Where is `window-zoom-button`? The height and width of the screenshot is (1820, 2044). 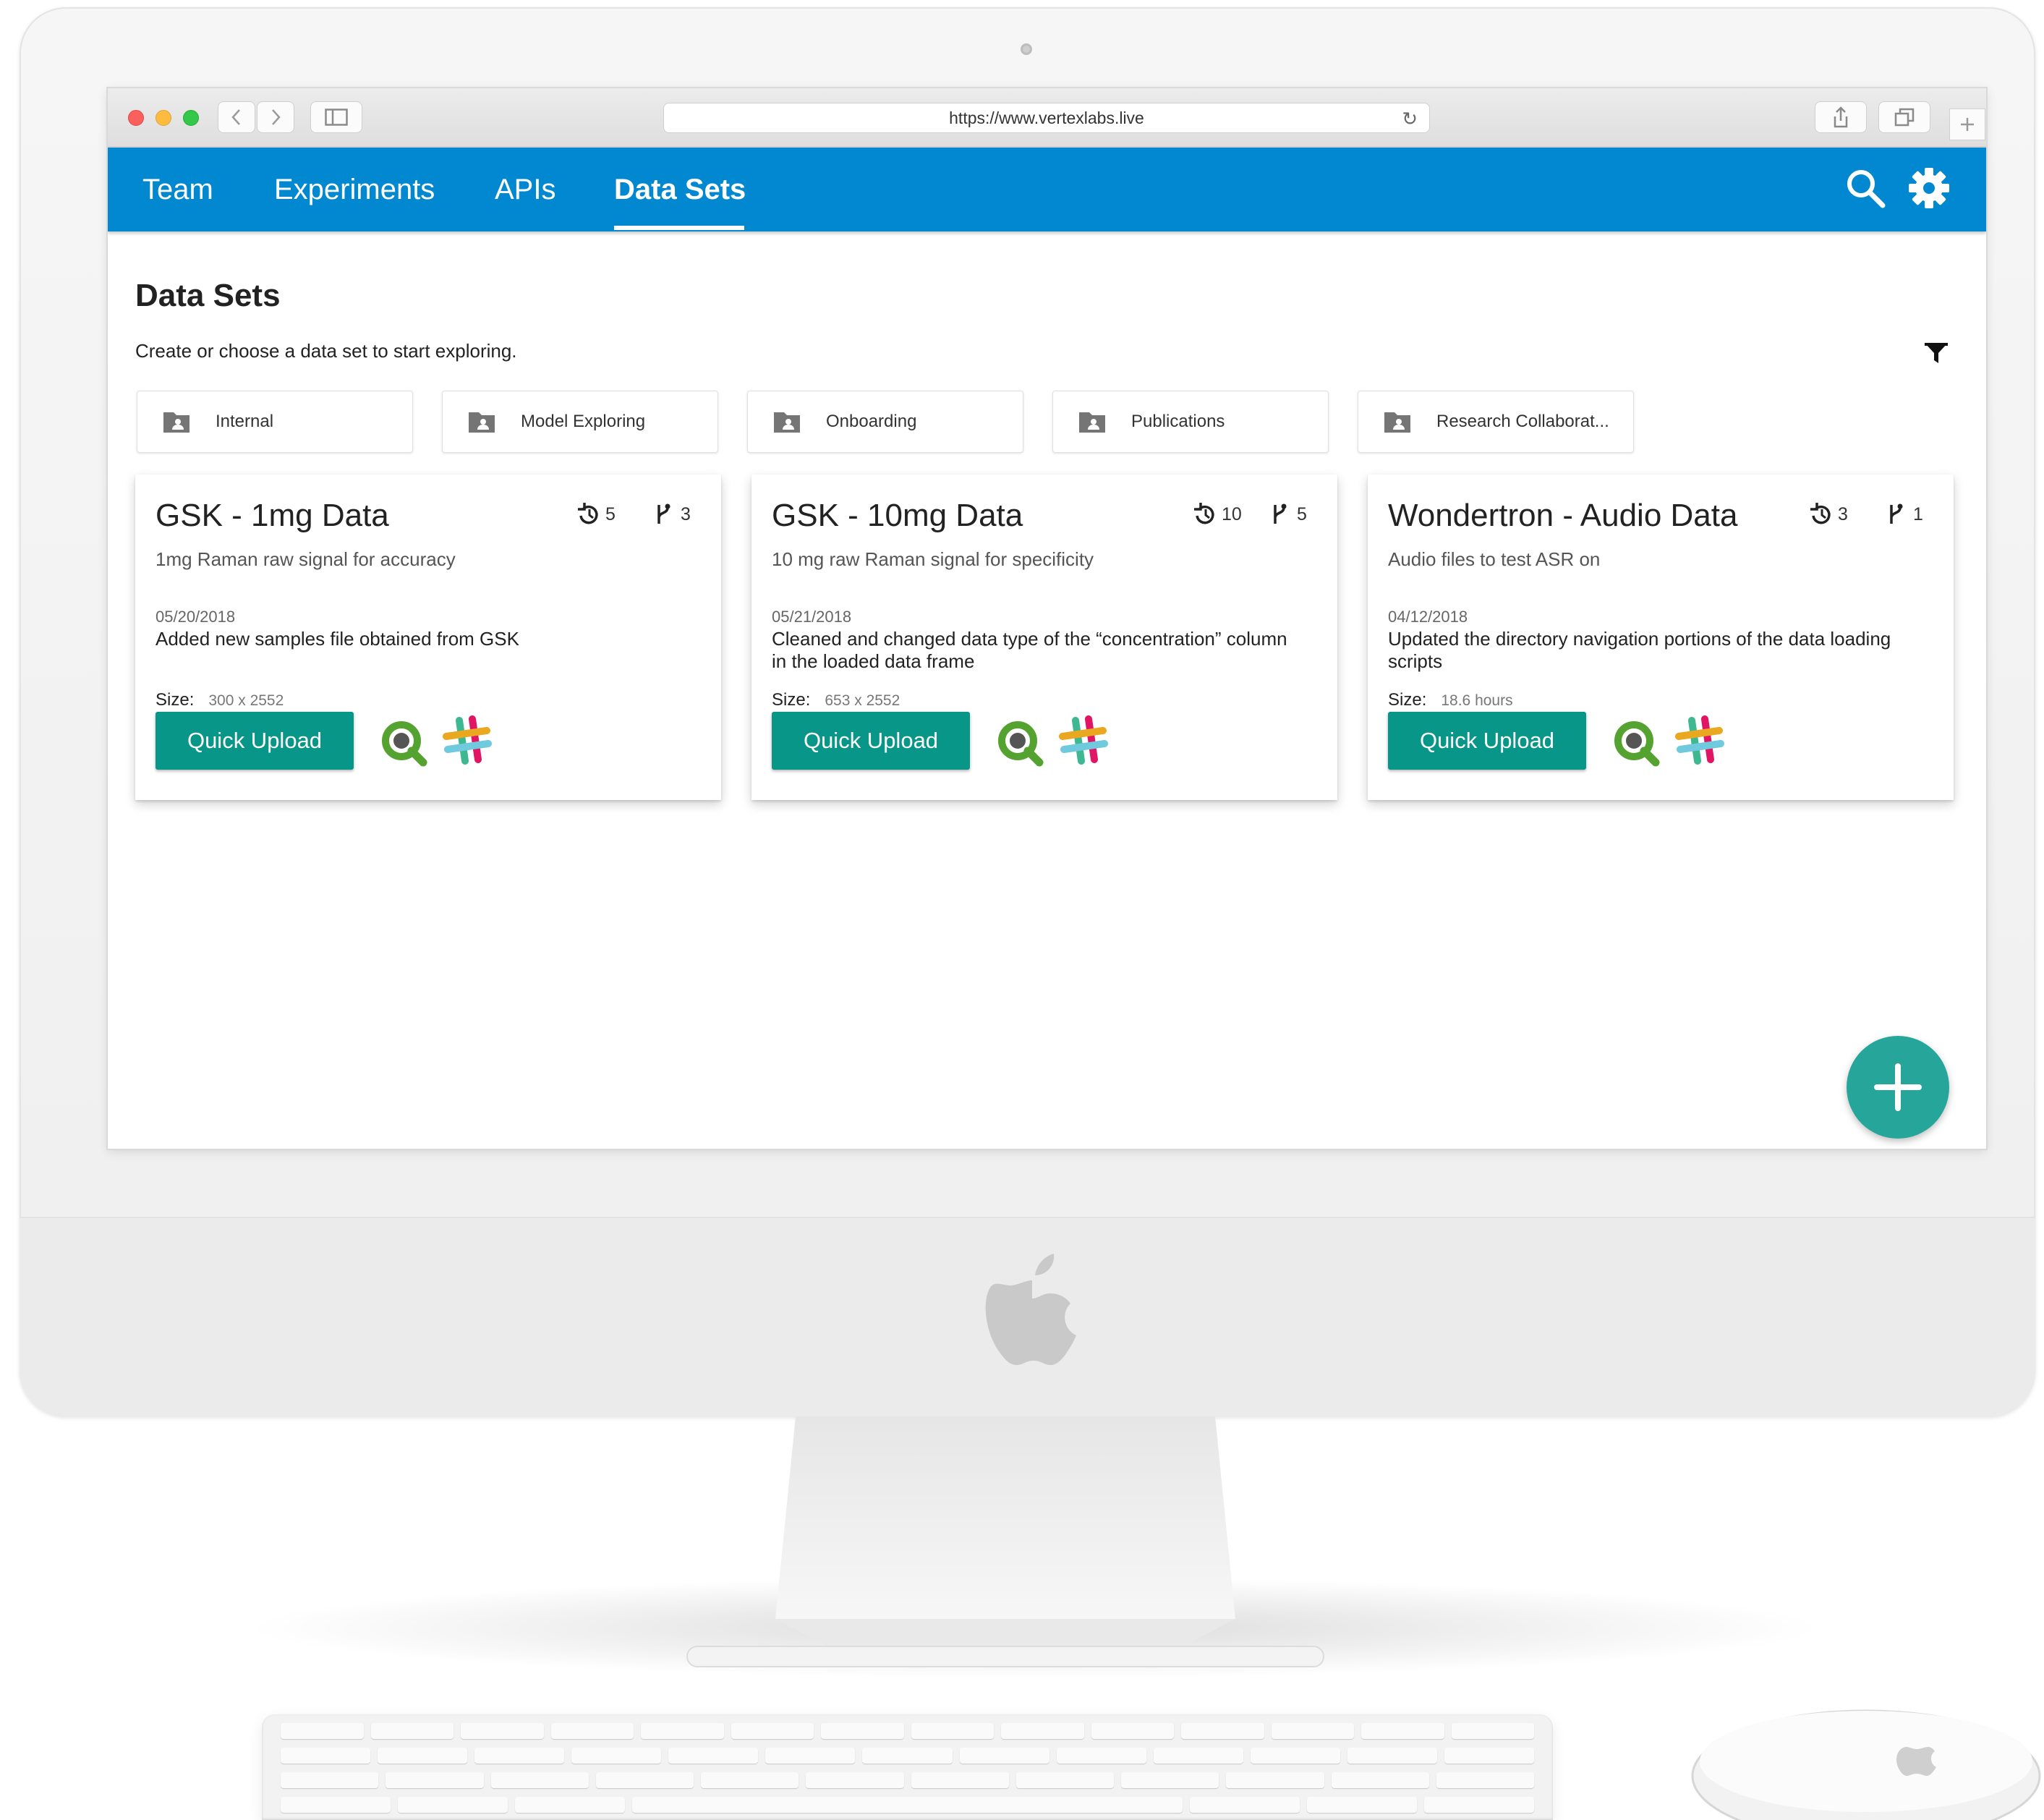 window-zoom-button is located at coordinates (191, 118).